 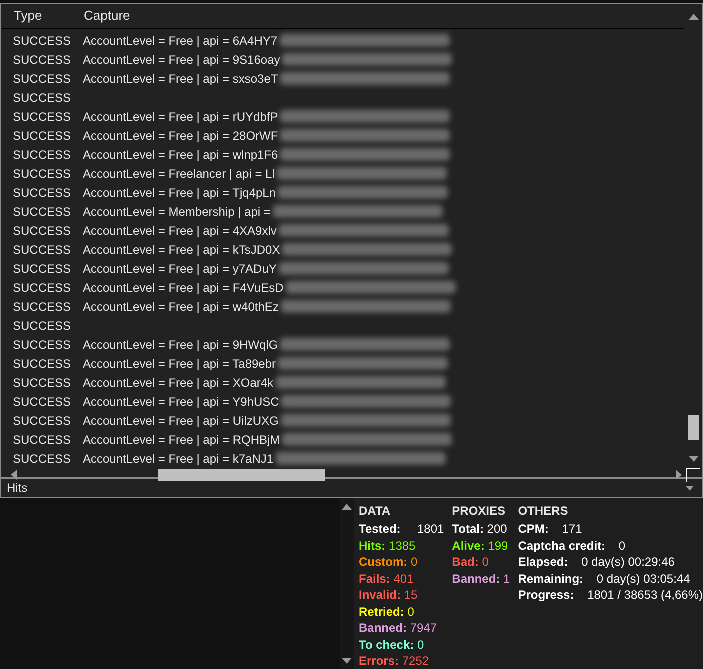 What do you see at coordinates (398, 628) in the screenshot?
I see `stat-line: Banned: 7947` at bounding box center [398, 628].